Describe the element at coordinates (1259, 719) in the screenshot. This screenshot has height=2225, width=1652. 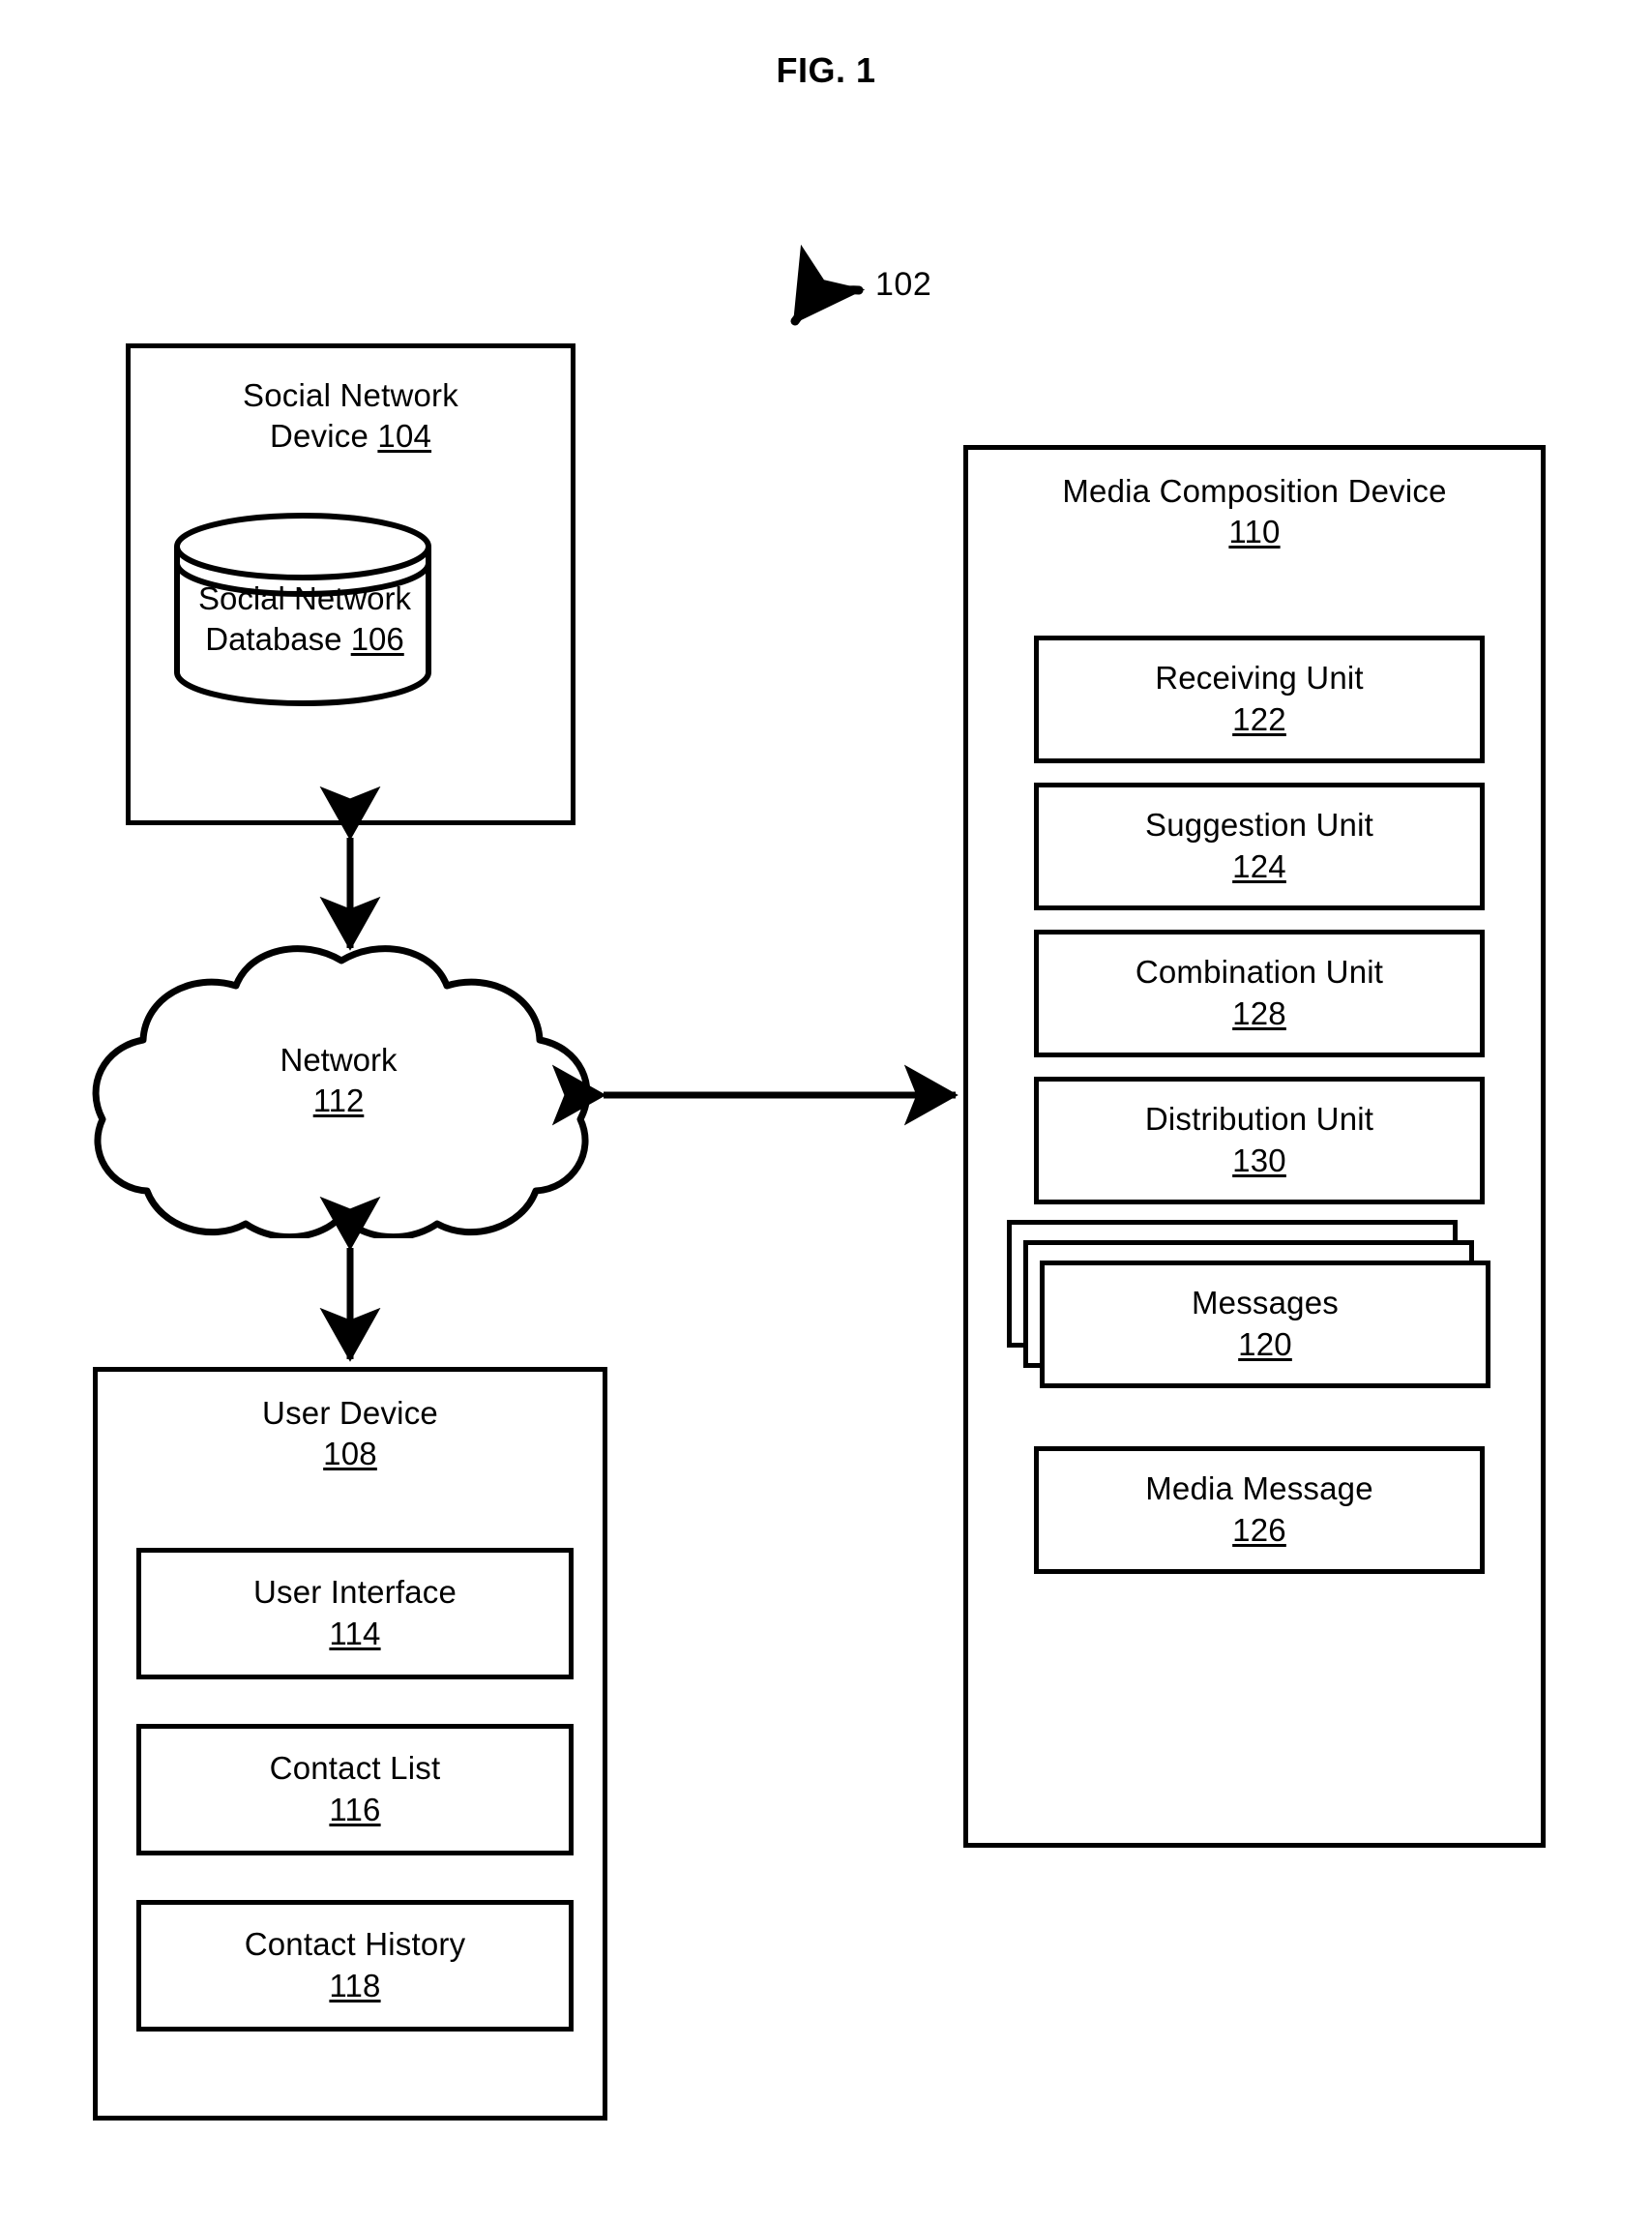
I see `receiving-unit-ref: 122` at that location.